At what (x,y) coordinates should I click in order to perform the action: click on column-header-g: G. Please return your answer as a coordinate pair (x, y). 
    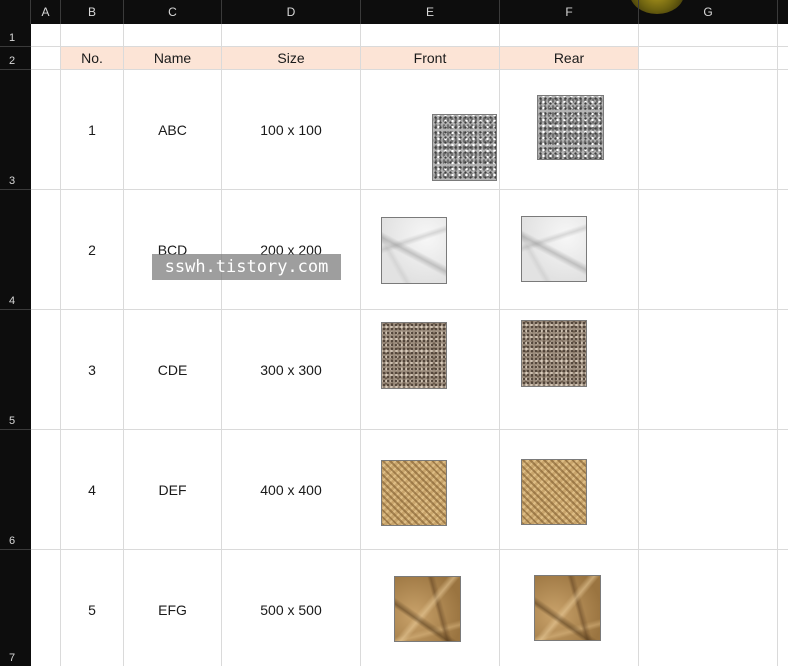
    Looking at the image, I should click on (708, 12).